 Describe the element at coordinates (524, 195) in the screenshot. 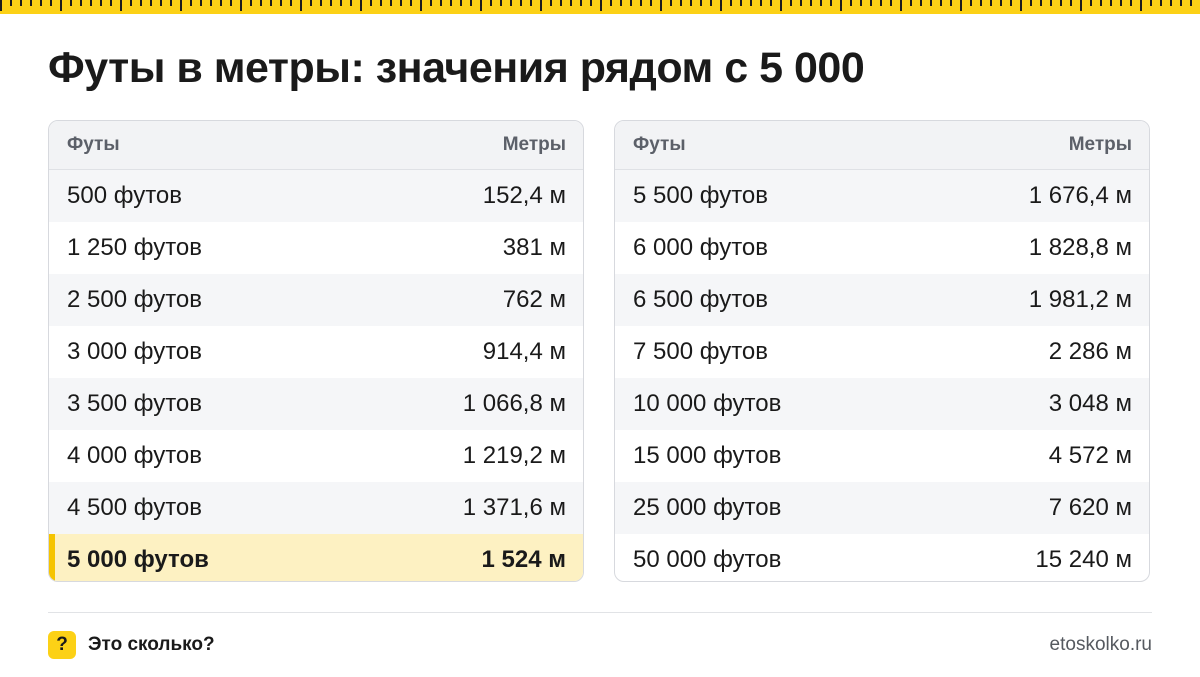

I see `meters-cell: 152,4 м` at that location.